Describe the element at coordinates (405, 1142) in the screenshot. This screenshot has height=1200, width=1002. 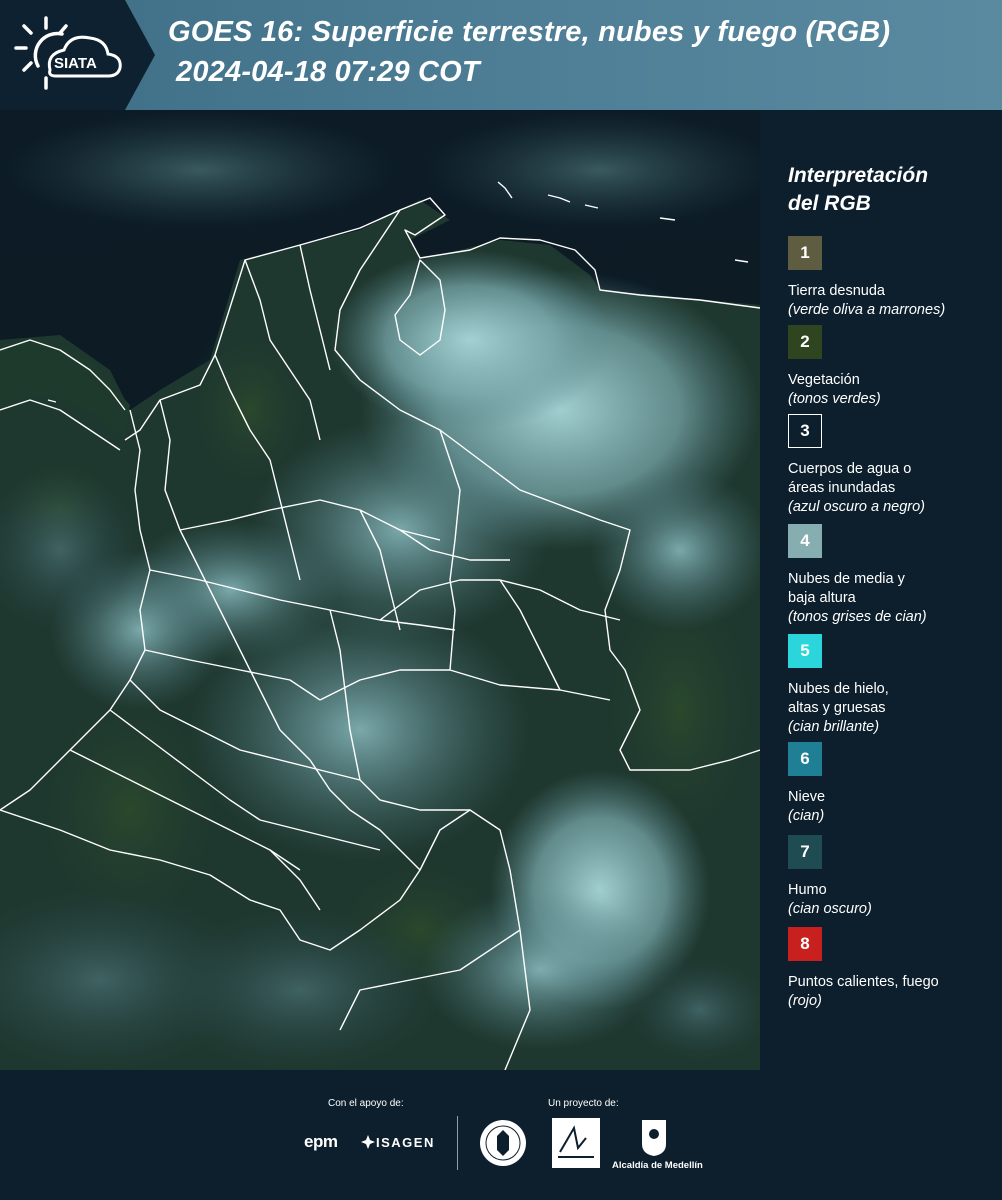
I see `isagen-logo: ISAGEN` at that location.